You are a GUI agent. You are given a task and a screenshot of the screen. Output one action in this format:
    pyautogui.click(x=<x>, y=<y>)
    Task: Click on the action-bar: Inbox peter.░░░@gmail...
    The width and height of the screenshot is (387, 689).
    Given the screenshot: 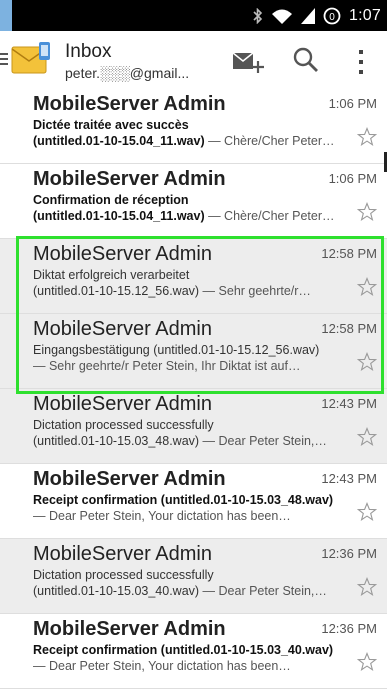 What is the action you would take?
    pyautogui.click(x=193, y=60)
    